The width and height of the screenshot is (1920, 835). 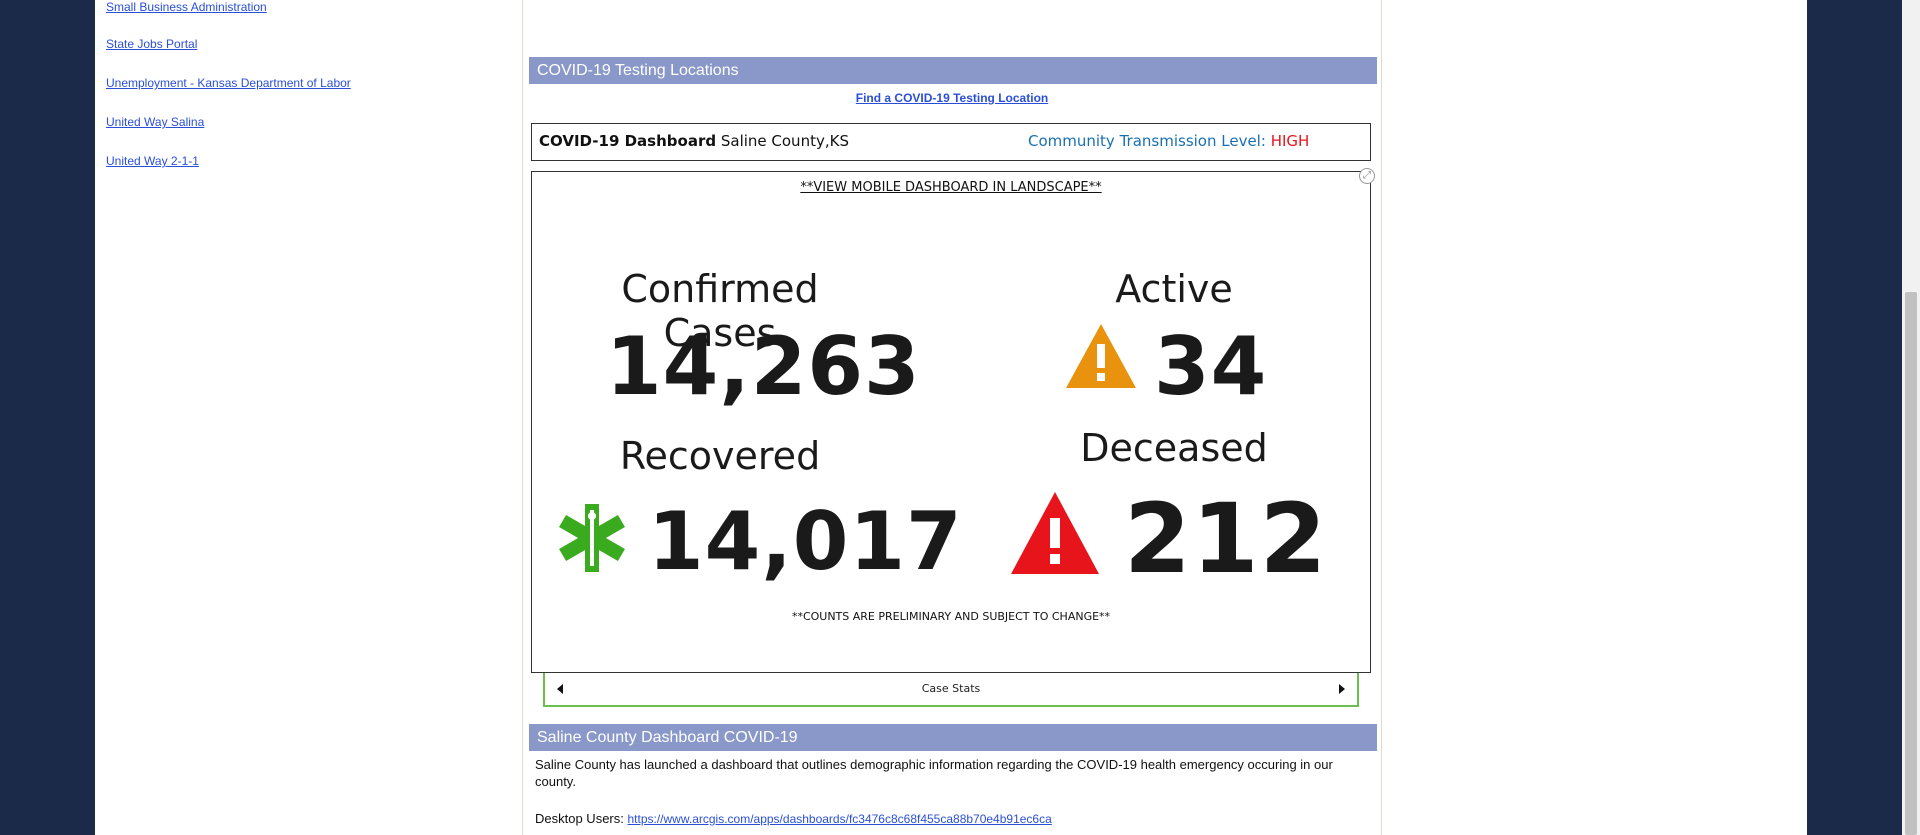 What do you see at coordinates (592, 538) in the screenshot?
I see `star-of-life-icon` at bounding box center [592, 538].